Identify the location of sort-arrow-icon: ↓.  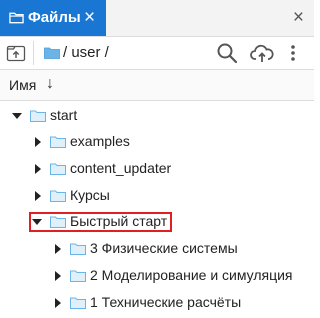
(50, 84).